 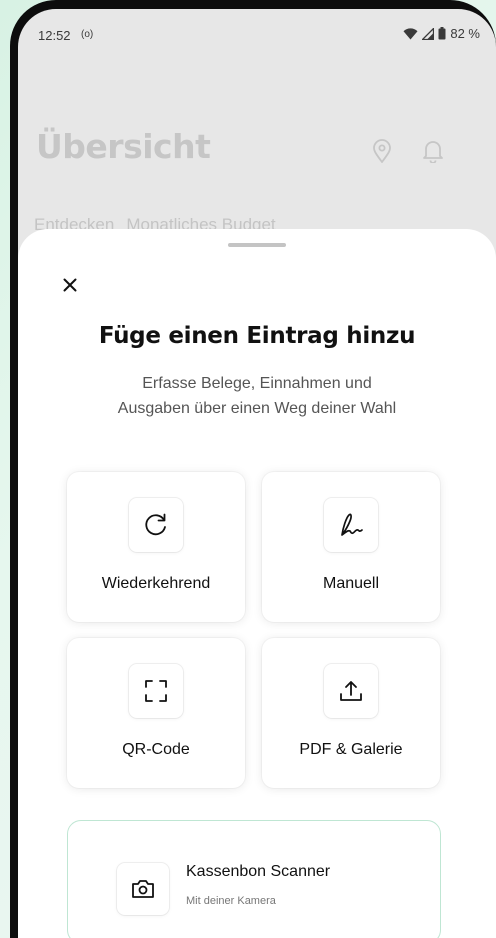 I want to click on close-button, so click(x=70, y=285).